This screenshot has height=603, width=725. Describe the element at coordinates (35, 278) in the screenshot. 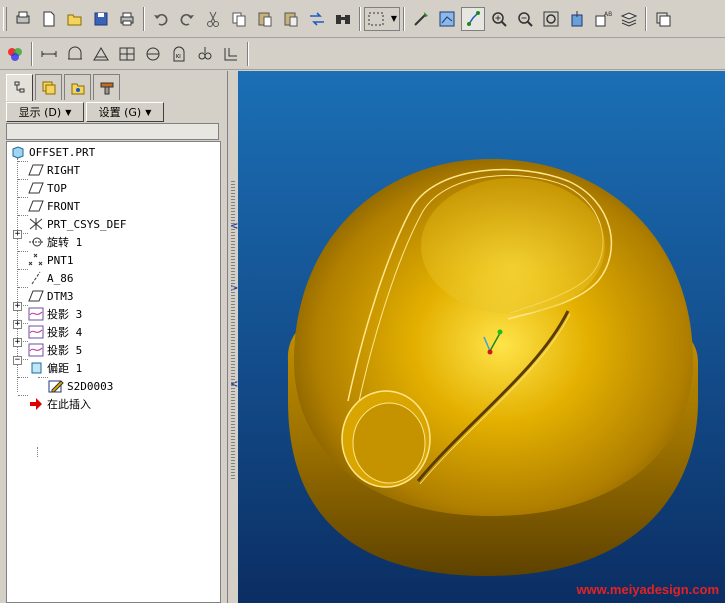

I see `datum-axis-icon` at that location.